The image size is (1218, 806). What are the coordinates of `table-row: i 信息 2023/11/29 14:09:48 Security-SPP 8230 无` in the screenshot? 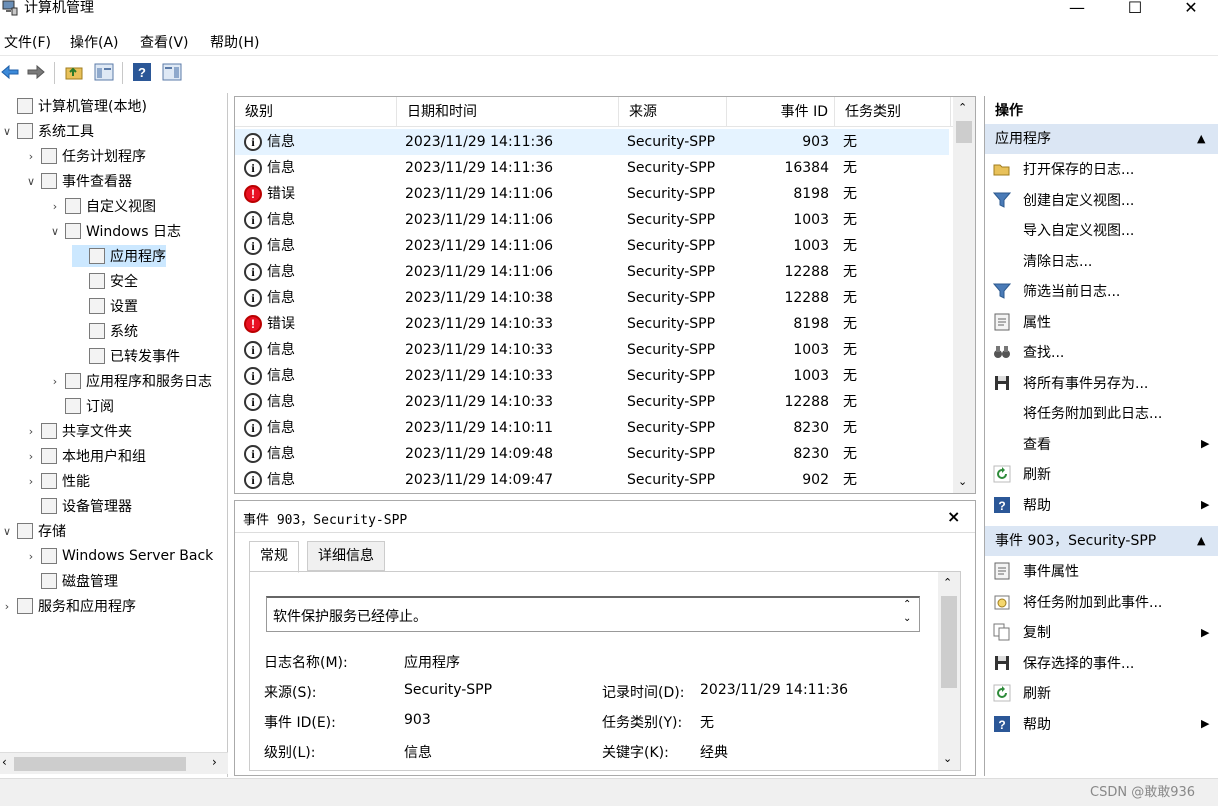 It's located at (592, 454).